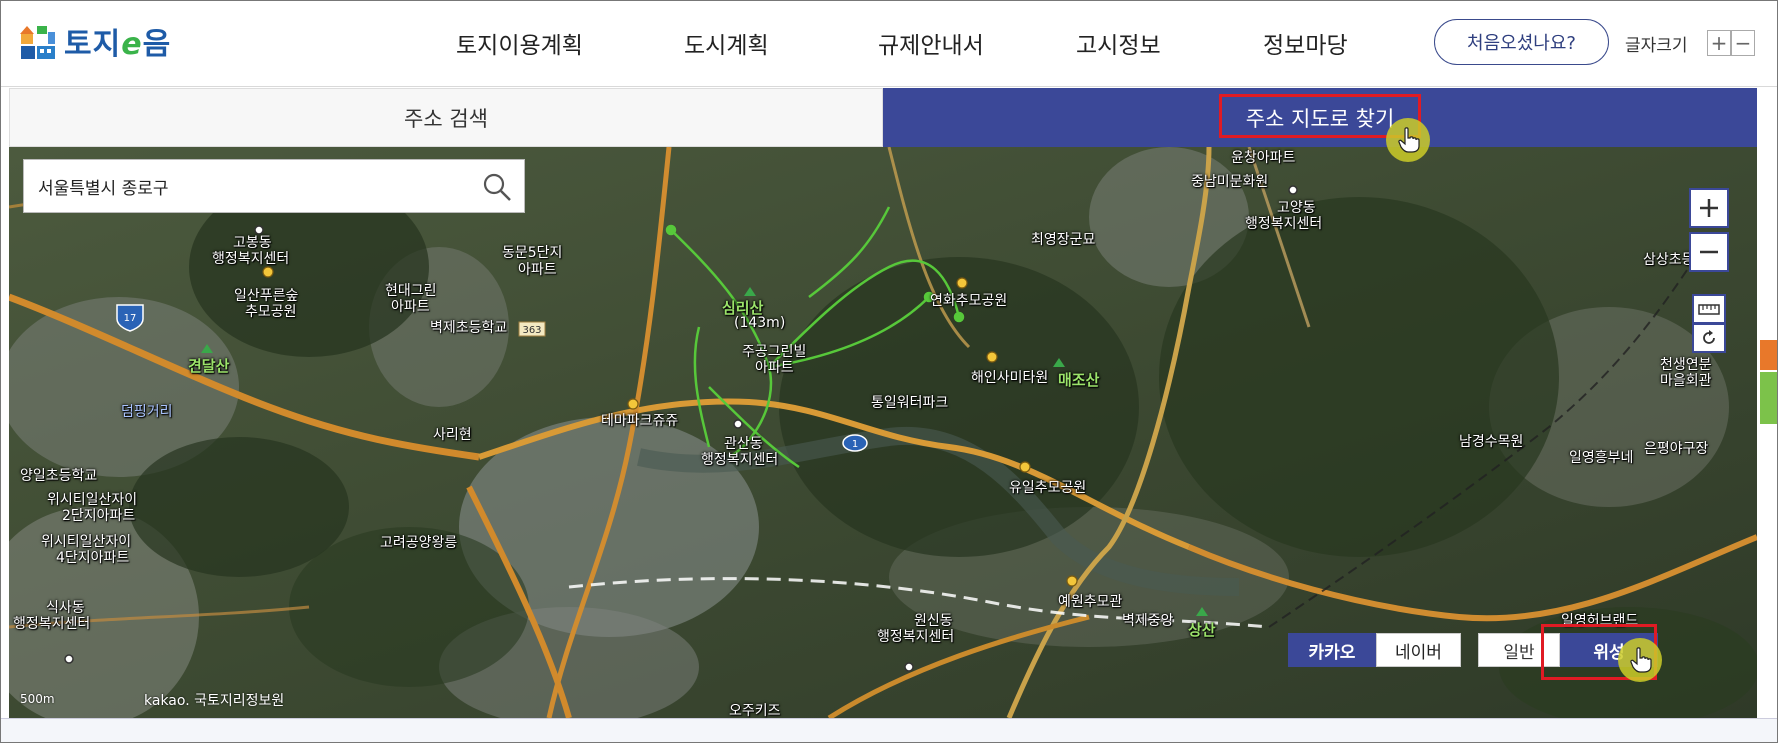  What do you see at coordinates (469, 328) in the screenshot?
I see `map-label: 벽제초등학교` at bounding box center [469, 328].